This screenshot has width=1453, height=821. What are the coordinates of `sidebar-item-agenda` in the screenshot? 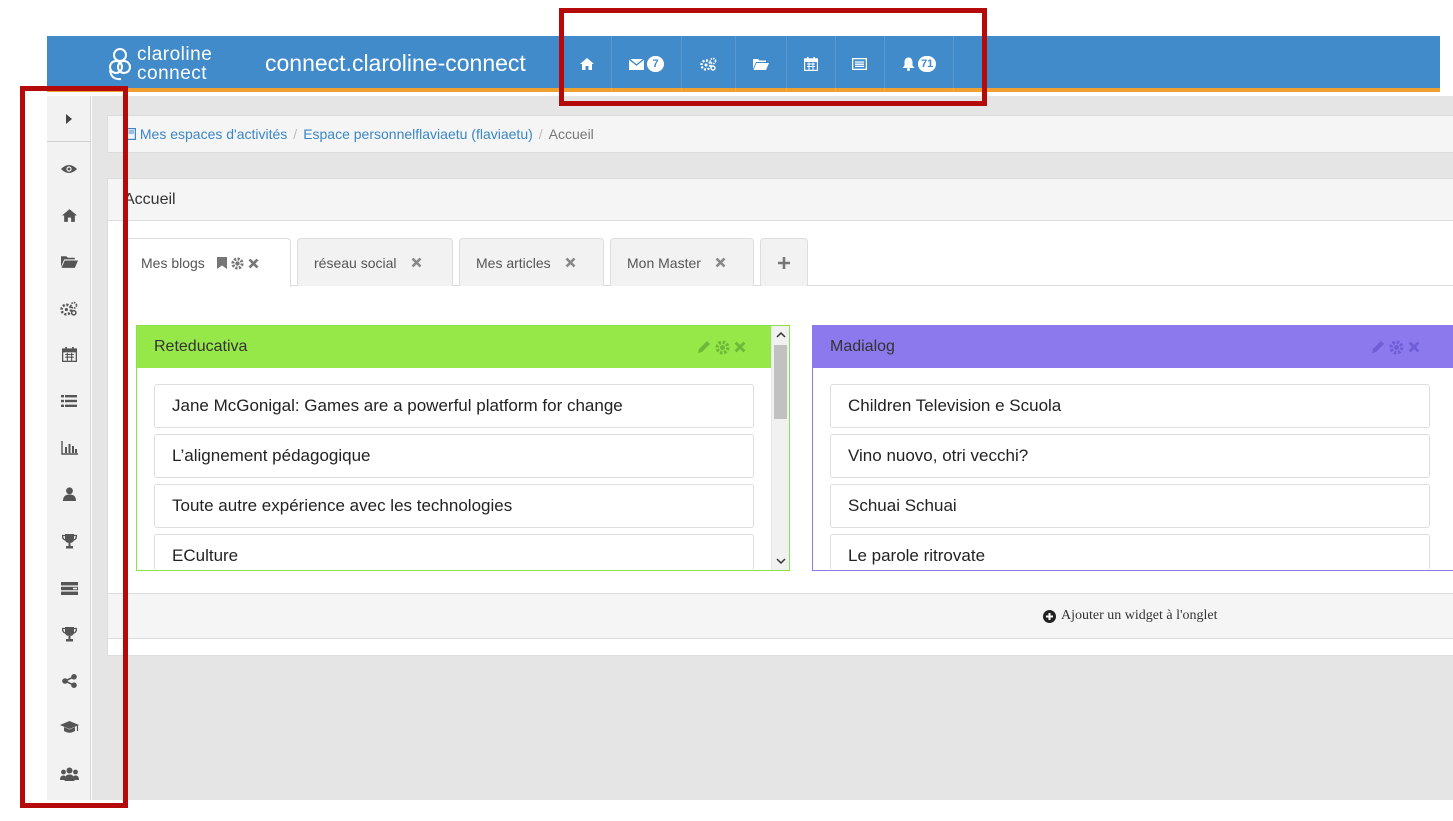 It's located at (69, 354).